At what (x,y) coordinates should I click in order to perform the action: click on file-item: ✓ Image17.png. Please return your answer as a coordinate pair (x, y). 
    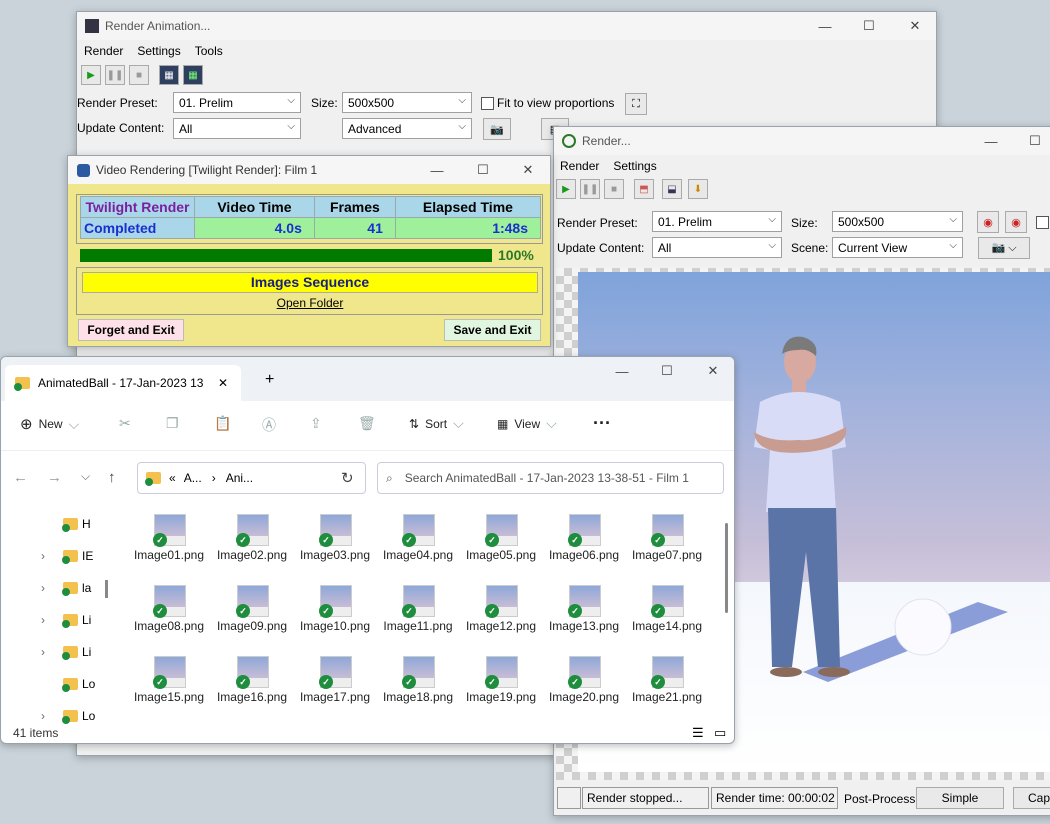
    Looking at the image, I should click on (335, 689).